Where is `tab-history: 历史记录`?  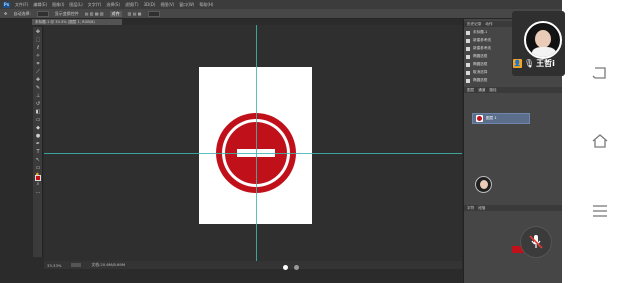
tab-history: 历史记录 is located at coordinates (474, 24).